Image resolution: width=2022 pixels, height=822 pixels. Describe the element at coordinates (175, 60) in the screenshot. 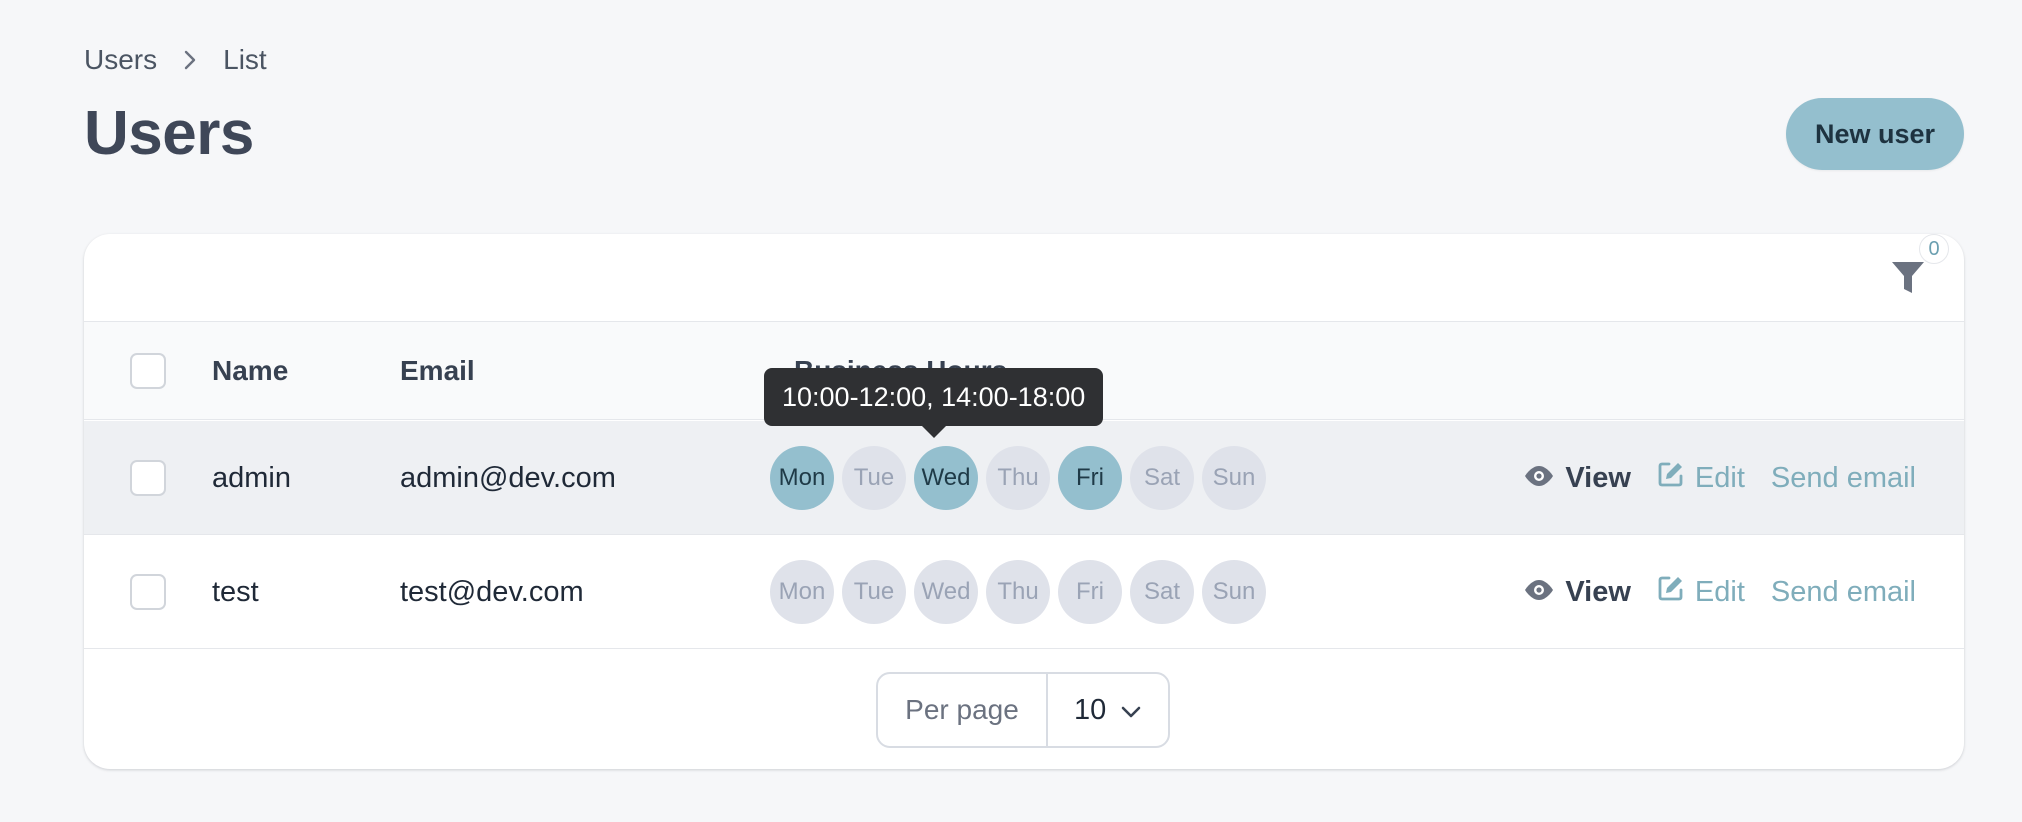

I see `breadcrumb: Users List` at that location.